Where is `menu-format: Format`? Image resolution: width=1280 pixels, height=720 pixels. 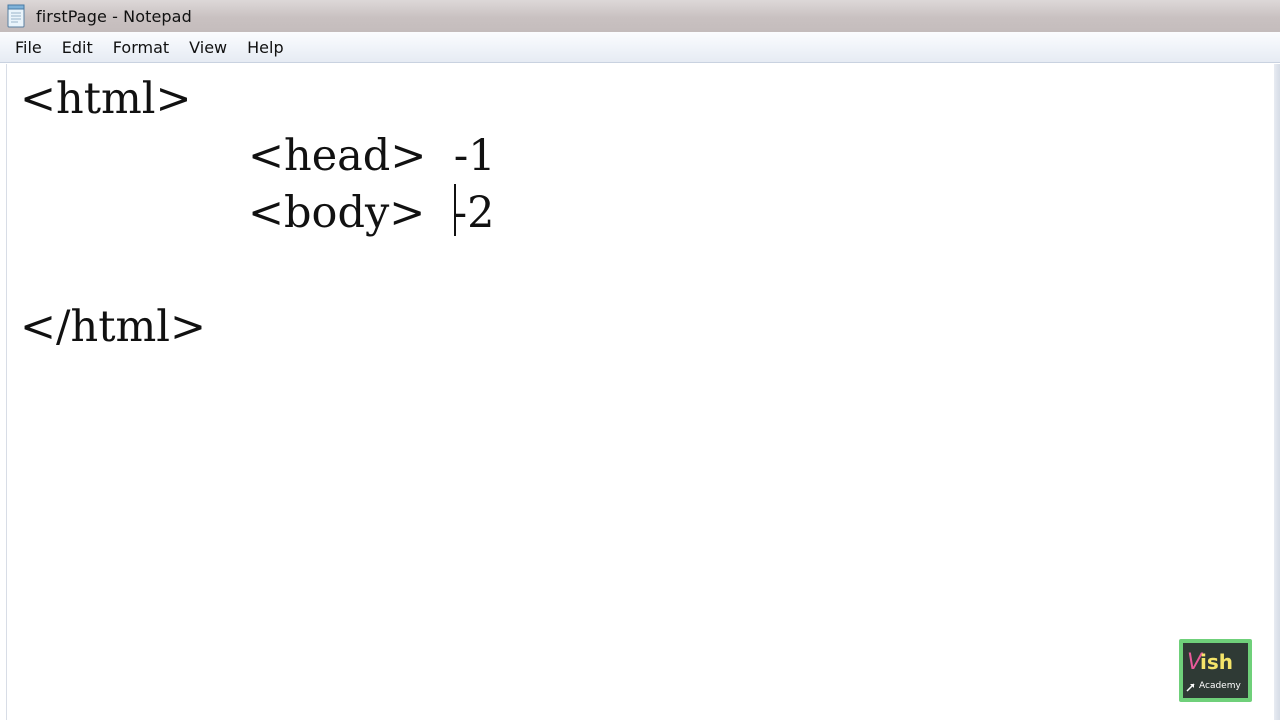 menu-format: Format is located at coordinates (141, 47).